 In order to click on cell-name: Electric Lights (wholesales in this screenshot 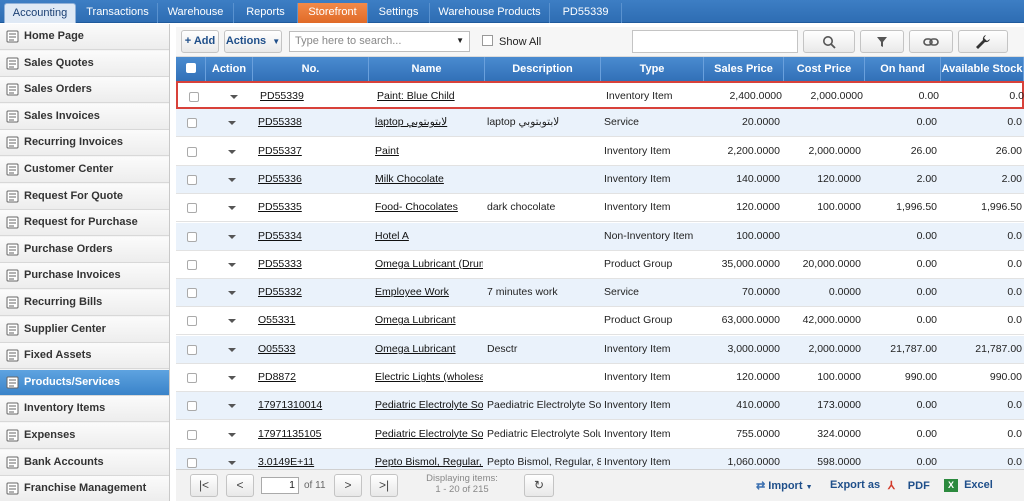, I will do `click(429, 378)`.